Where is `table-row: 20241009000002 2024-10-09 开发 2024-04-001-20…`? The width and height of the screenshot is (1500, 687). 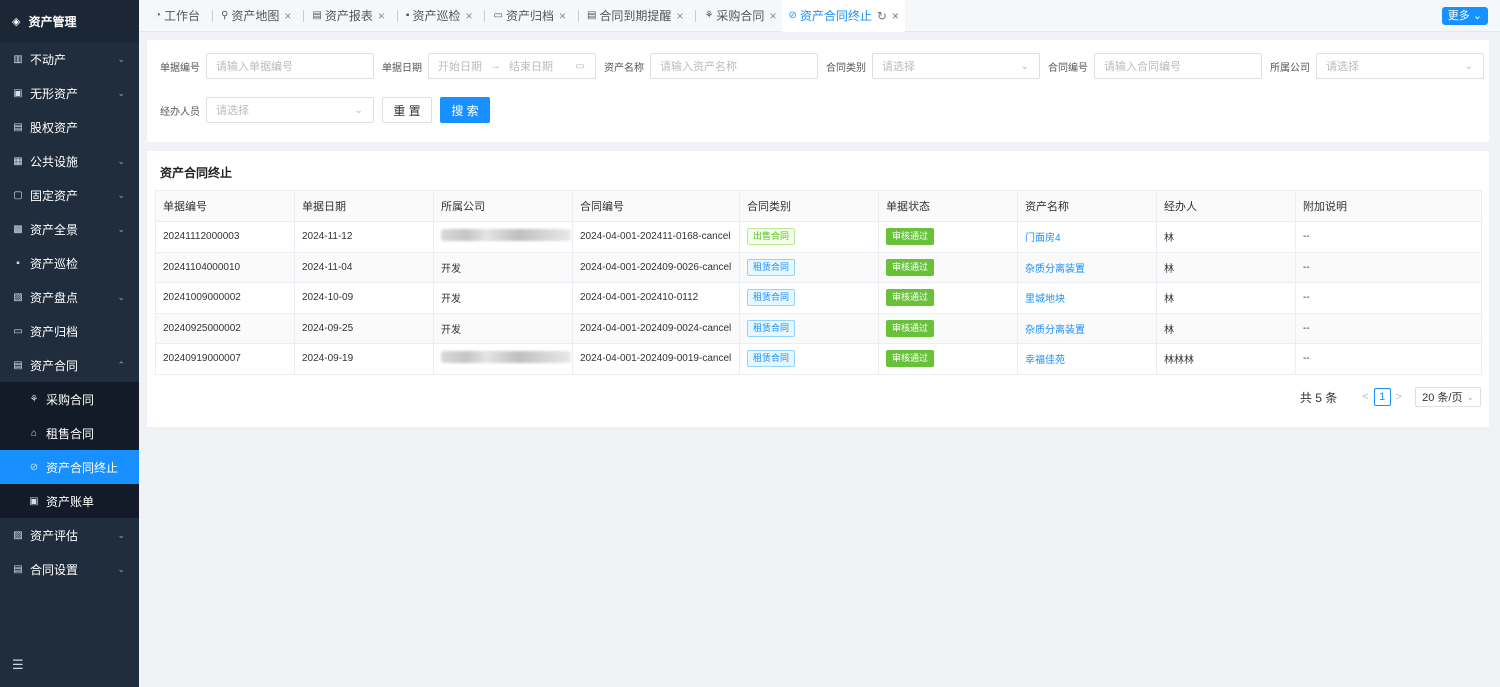 table-row: 20241009000002 2024-10-09 开发 2024-04-001-20… is located at coordinates (818, 298).